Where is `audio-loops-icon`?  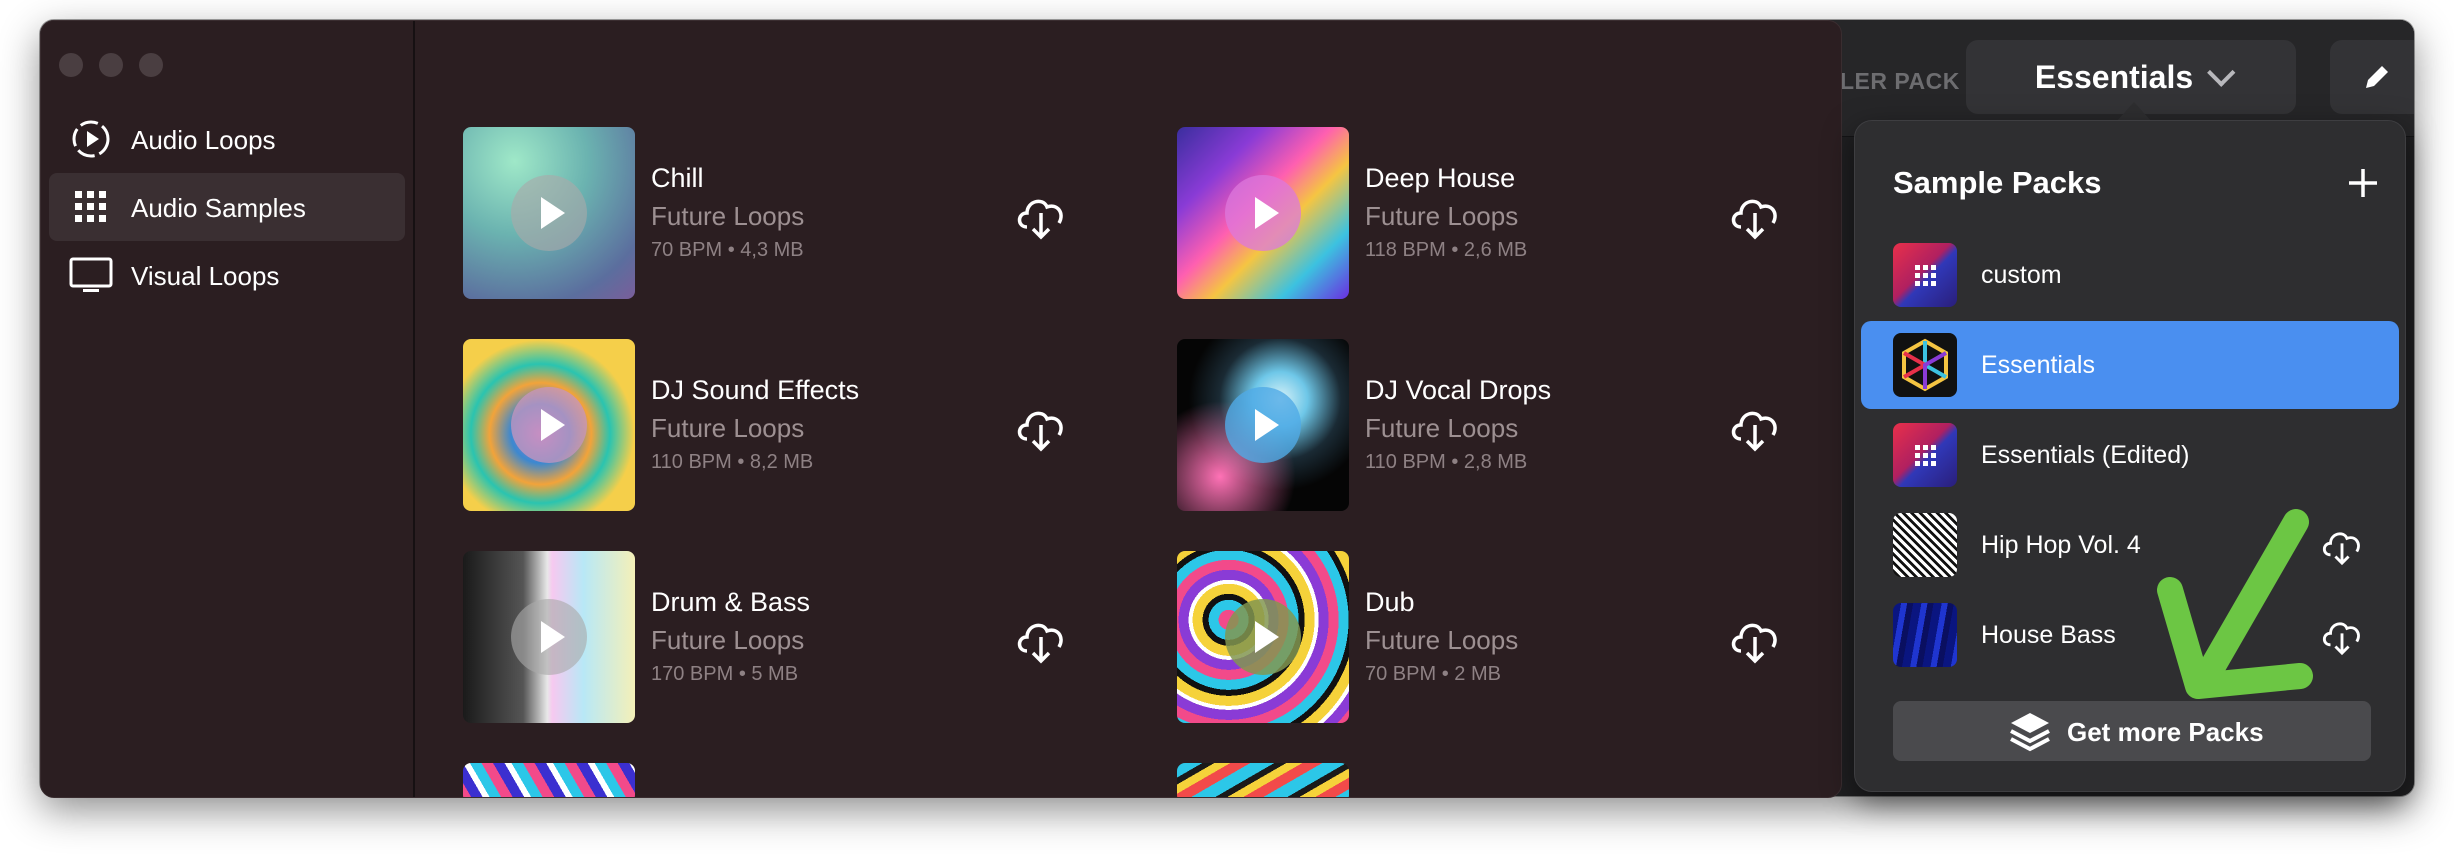
audio-loops-icon is located at coordinates (91, 139).